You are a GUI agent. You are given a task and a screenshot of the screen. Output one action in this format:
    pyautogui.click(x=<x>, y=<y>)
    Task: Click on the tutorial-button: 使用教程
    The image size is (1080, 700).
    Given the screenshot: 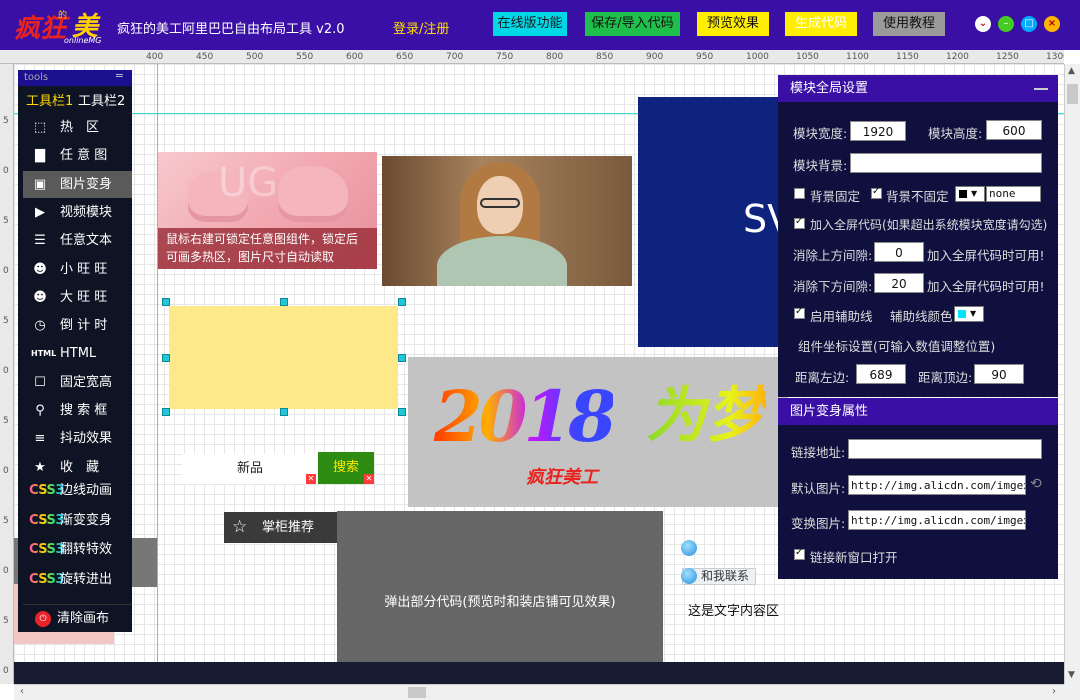 What is the action you would take?
    pyautogui.click(x=909, y=24)
    